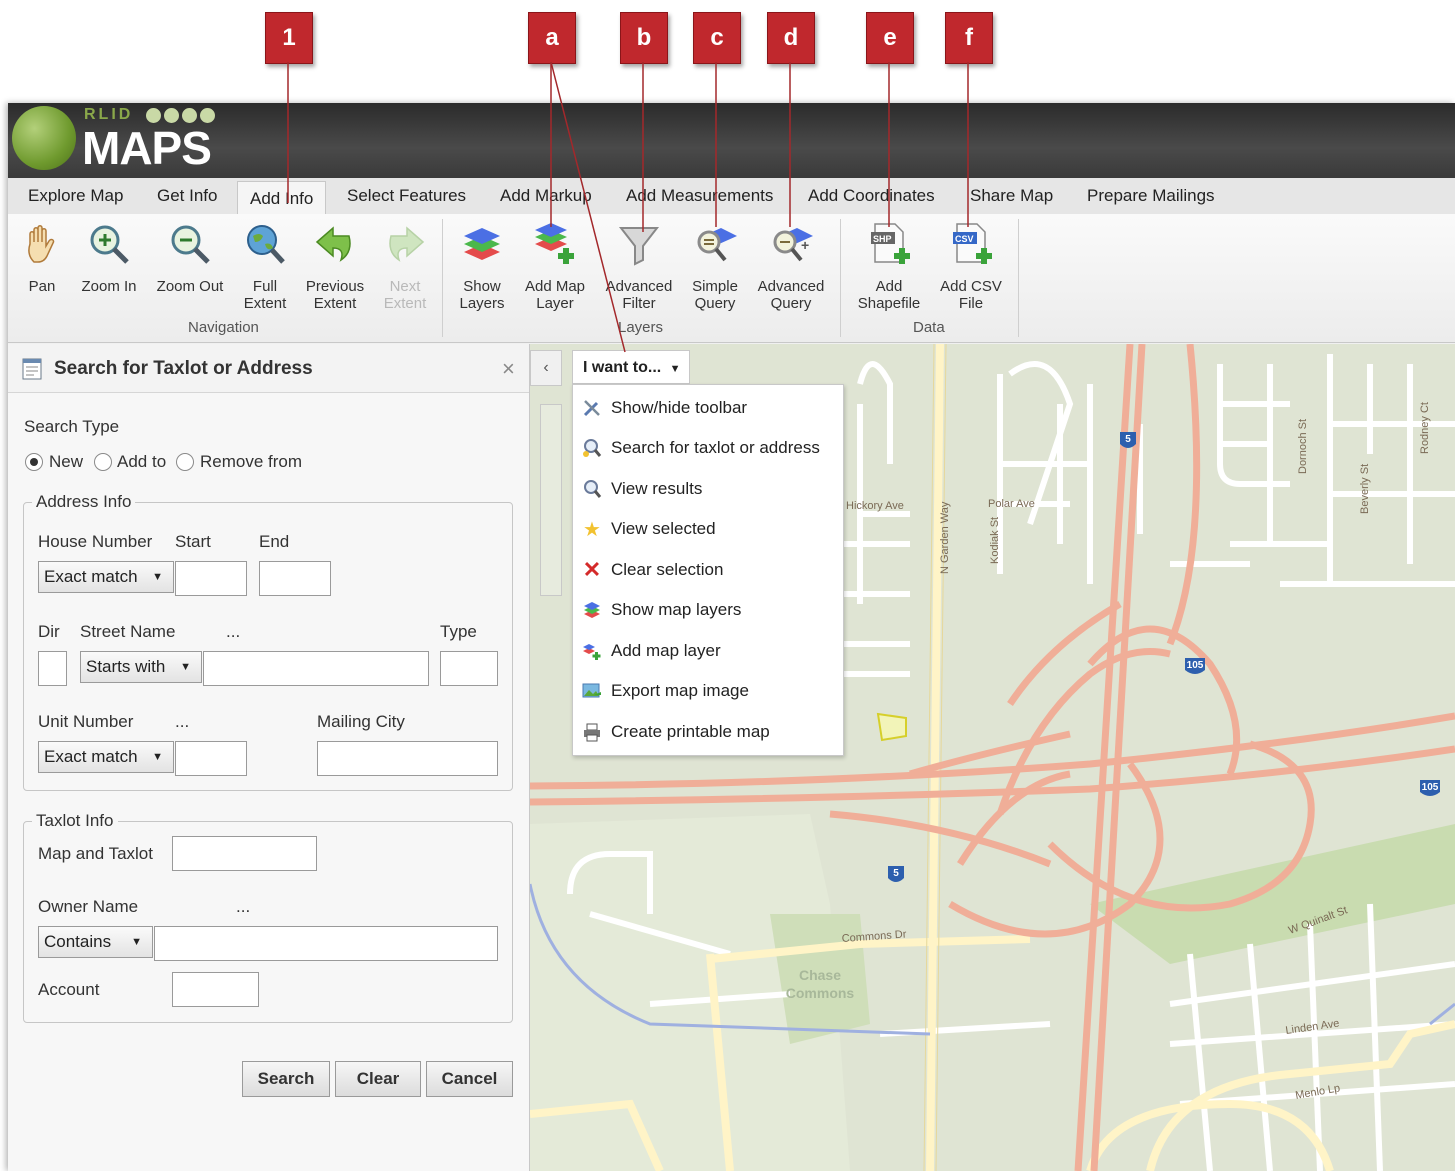 This screenshot has height=1171, width=1455. Describe the element at coordinates (592, 569) in the screenshot. I see `red-x-icon: ✕` at that location.